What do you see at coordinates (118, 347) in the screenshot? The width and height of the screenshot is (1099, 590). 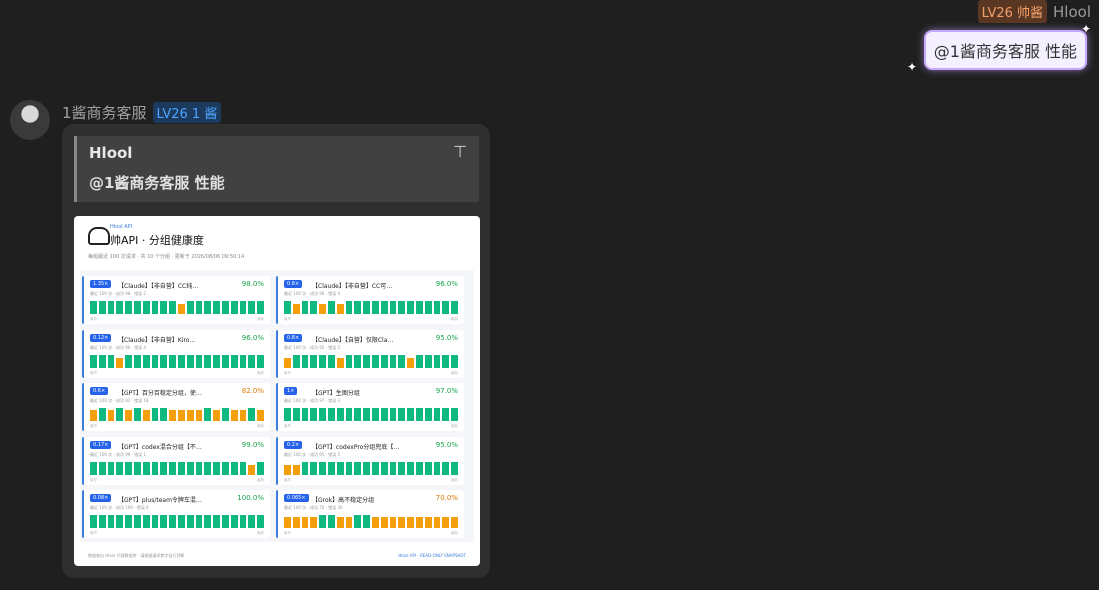 I see `group-meta: 最近 100 次 · 成功 96 · 错误 4` at bounding box center [118, 347].